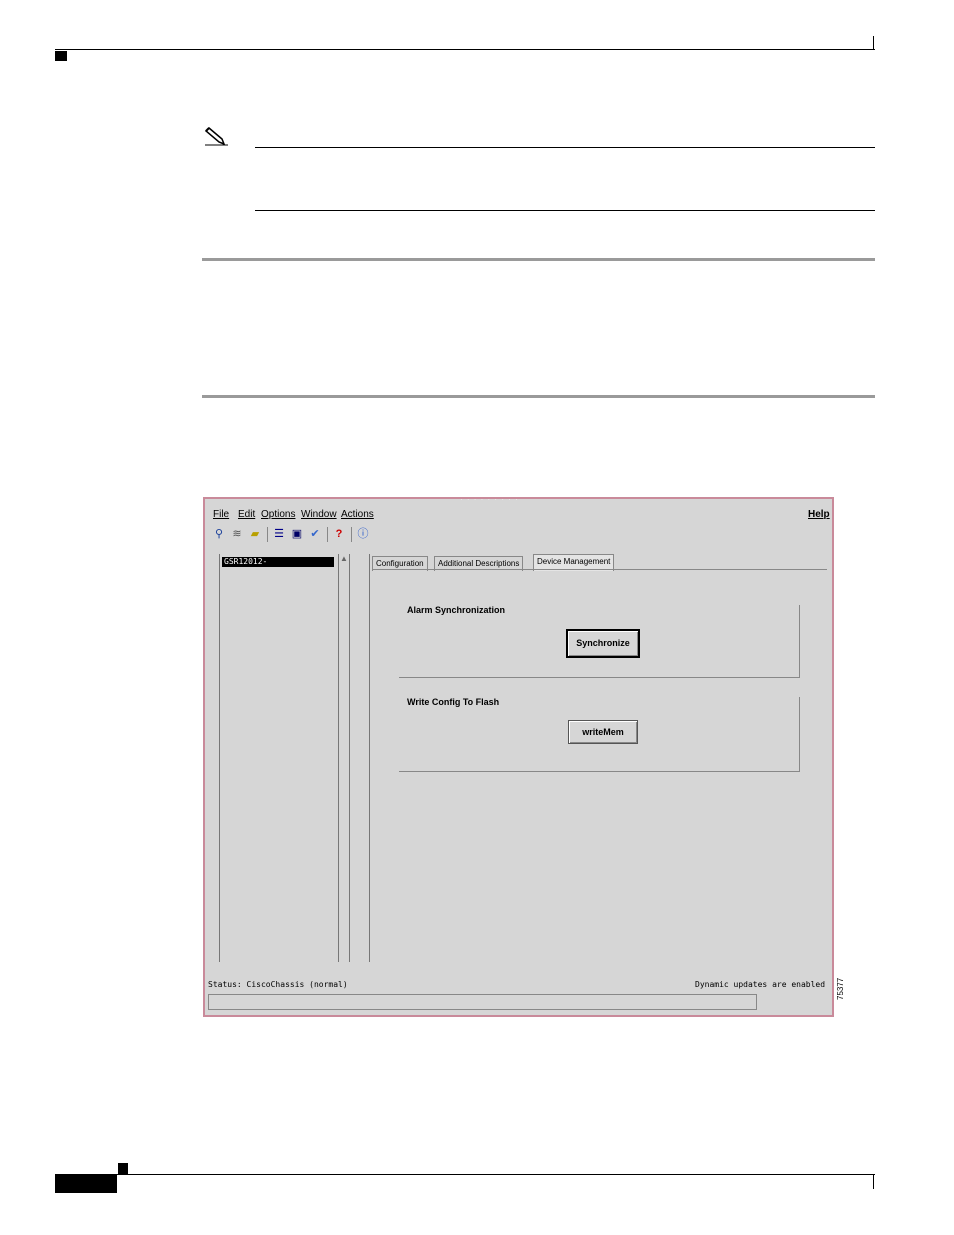  I want to click on window-titlebar: · · · · · · · · ·, so click(518, 500).